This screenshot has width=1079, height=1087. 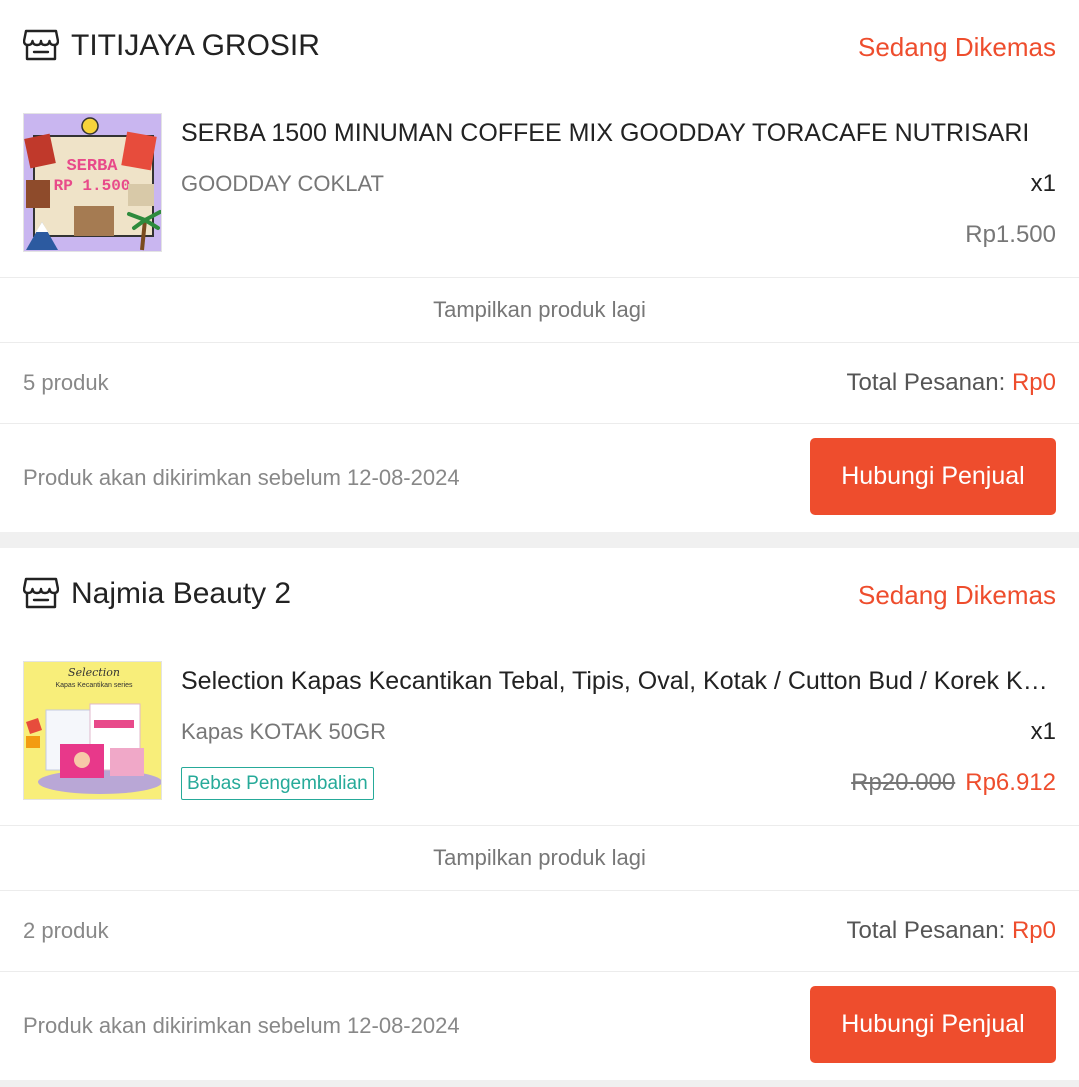 I want to click on order-summary: 2 produk Total Pesanan: Rp0, so click(x=539, y=931).